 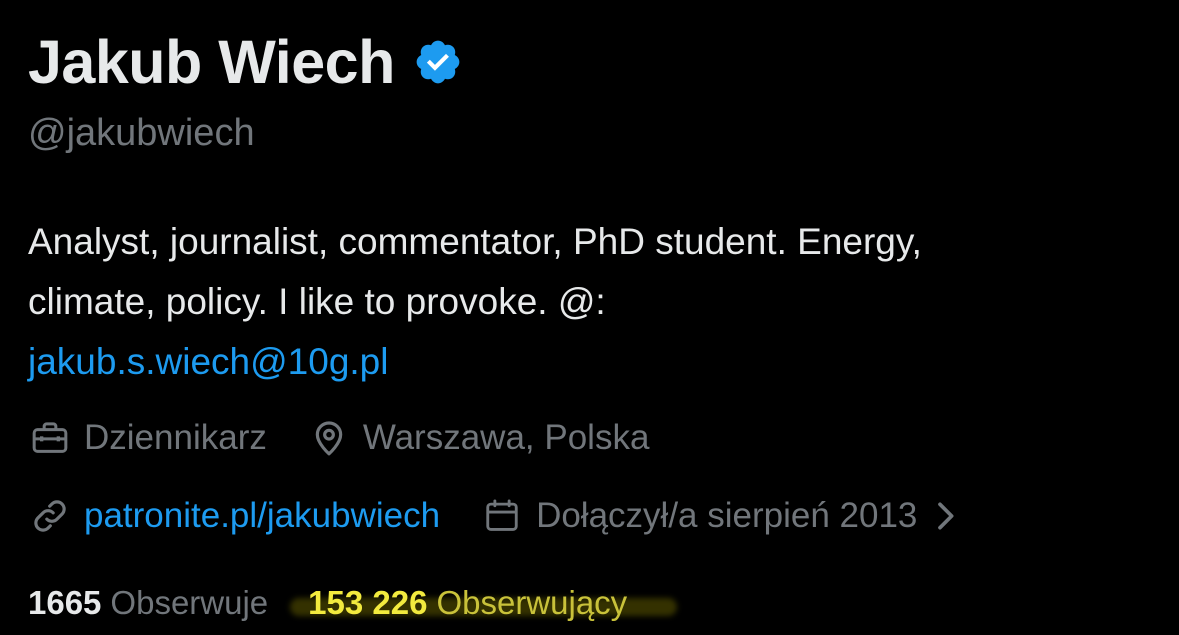 I want to click on profession-item: Dziennikarz, so click(x=147, y=438).